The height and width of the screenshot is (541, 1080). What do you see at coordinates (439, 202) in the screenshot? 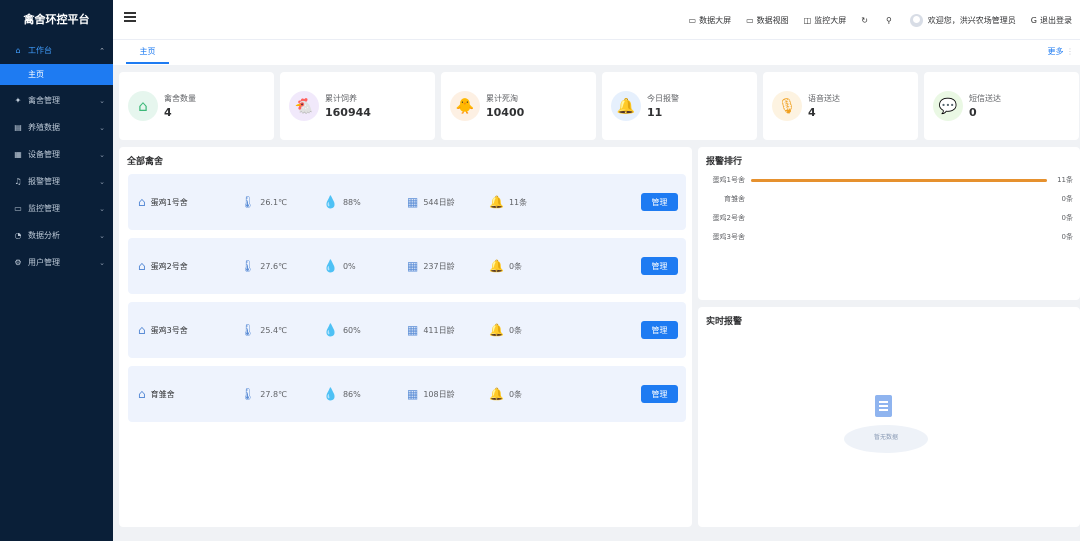
I see `house-age: 544日龄` at bounding box center [439, 202].